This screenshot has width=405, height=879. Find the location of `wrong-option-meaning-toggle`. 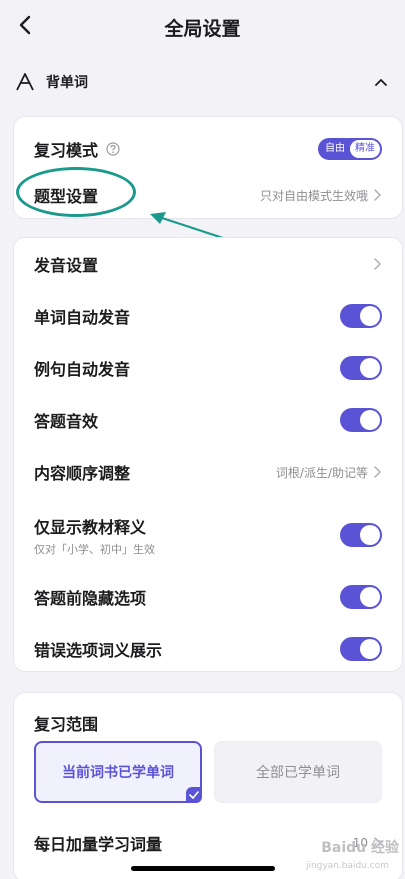

wrong-option-meaning-toggle is located at coordinates (361, 649).